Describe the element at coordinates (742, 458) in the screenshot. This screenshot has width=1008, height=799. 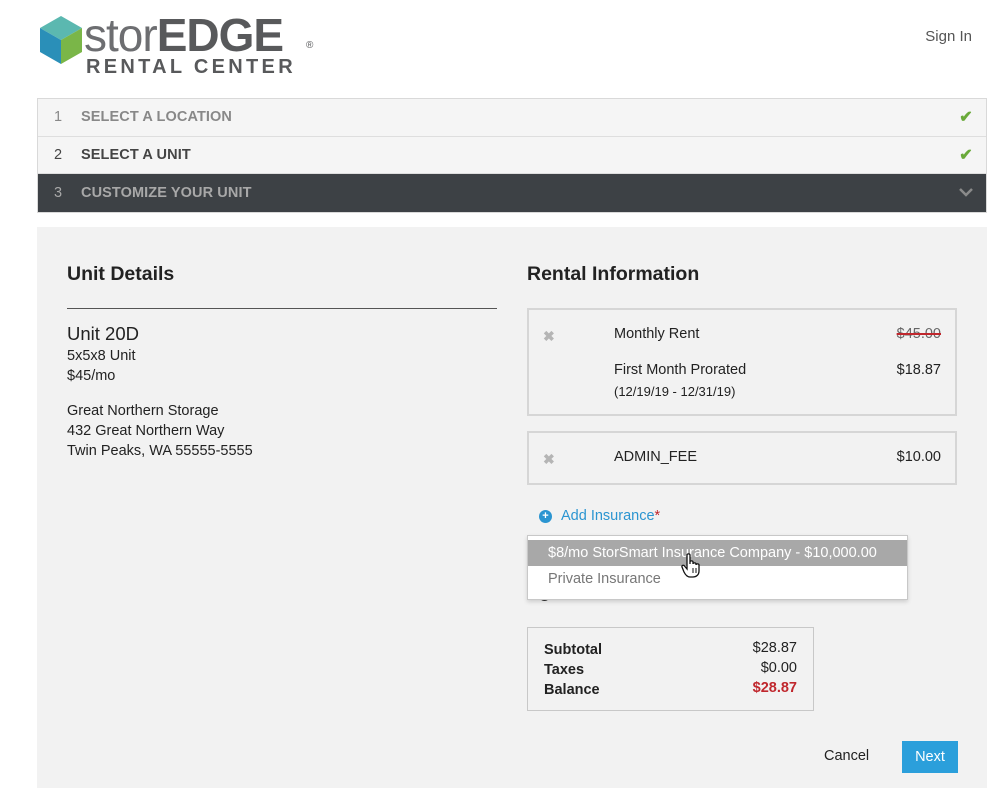
I see `admin-fee-line-item: ✖ ADMIN_FEE $10.00` at that location.